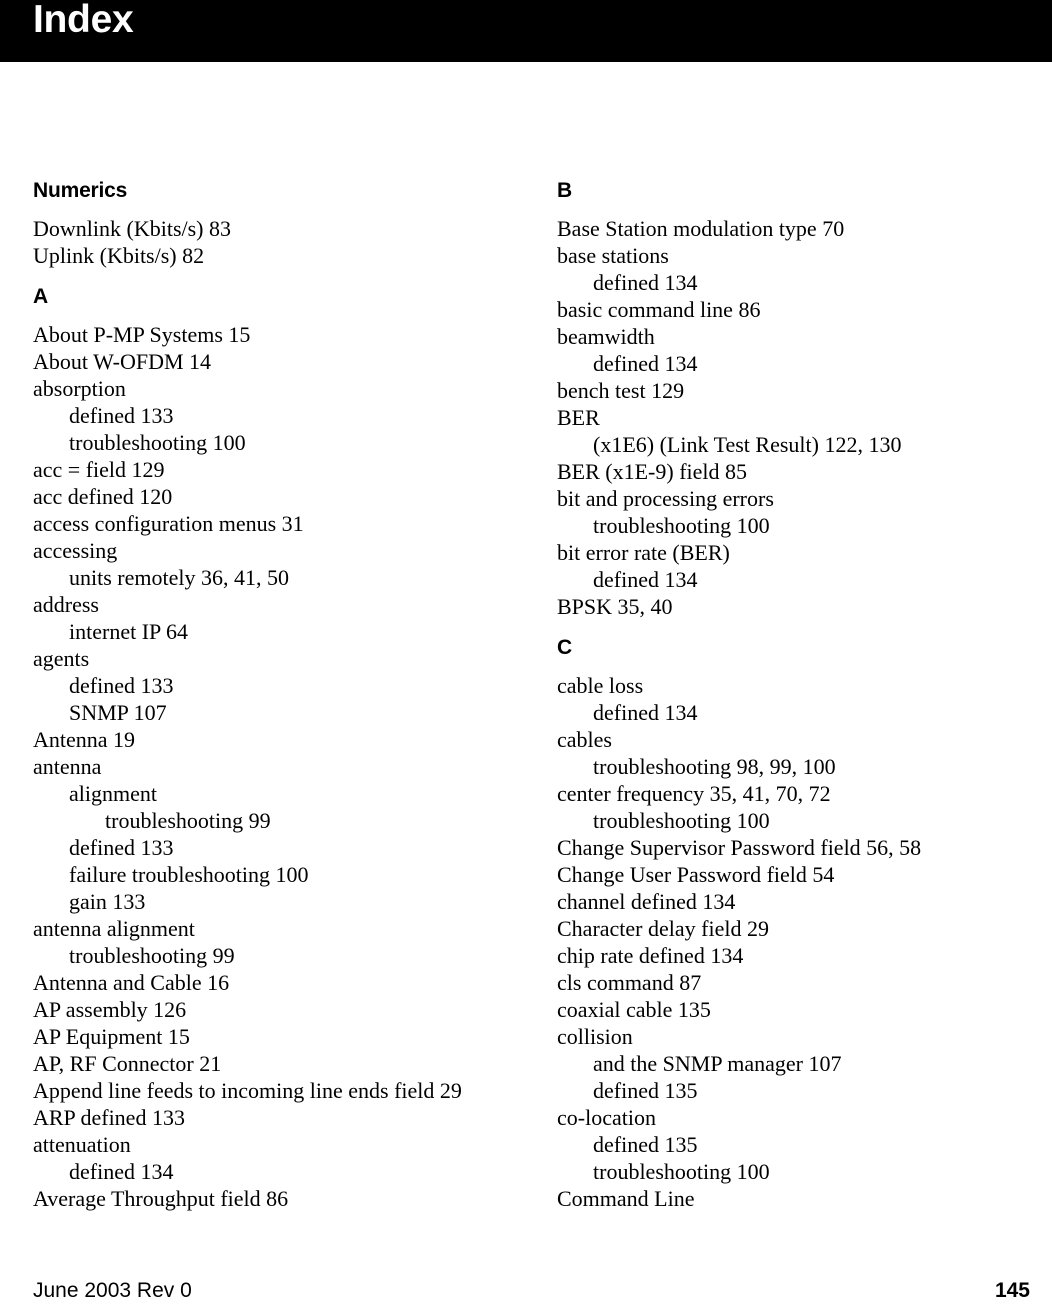 Image resolution: width=1052 pixels, height=1315 pixels. I want to click on index-entry: antenna, so click(268, 766).